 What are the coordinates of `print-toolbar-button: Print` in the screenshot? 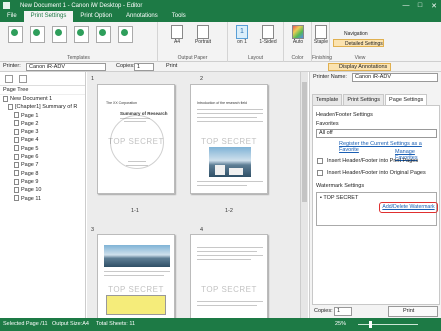 It's located at (171, 66).